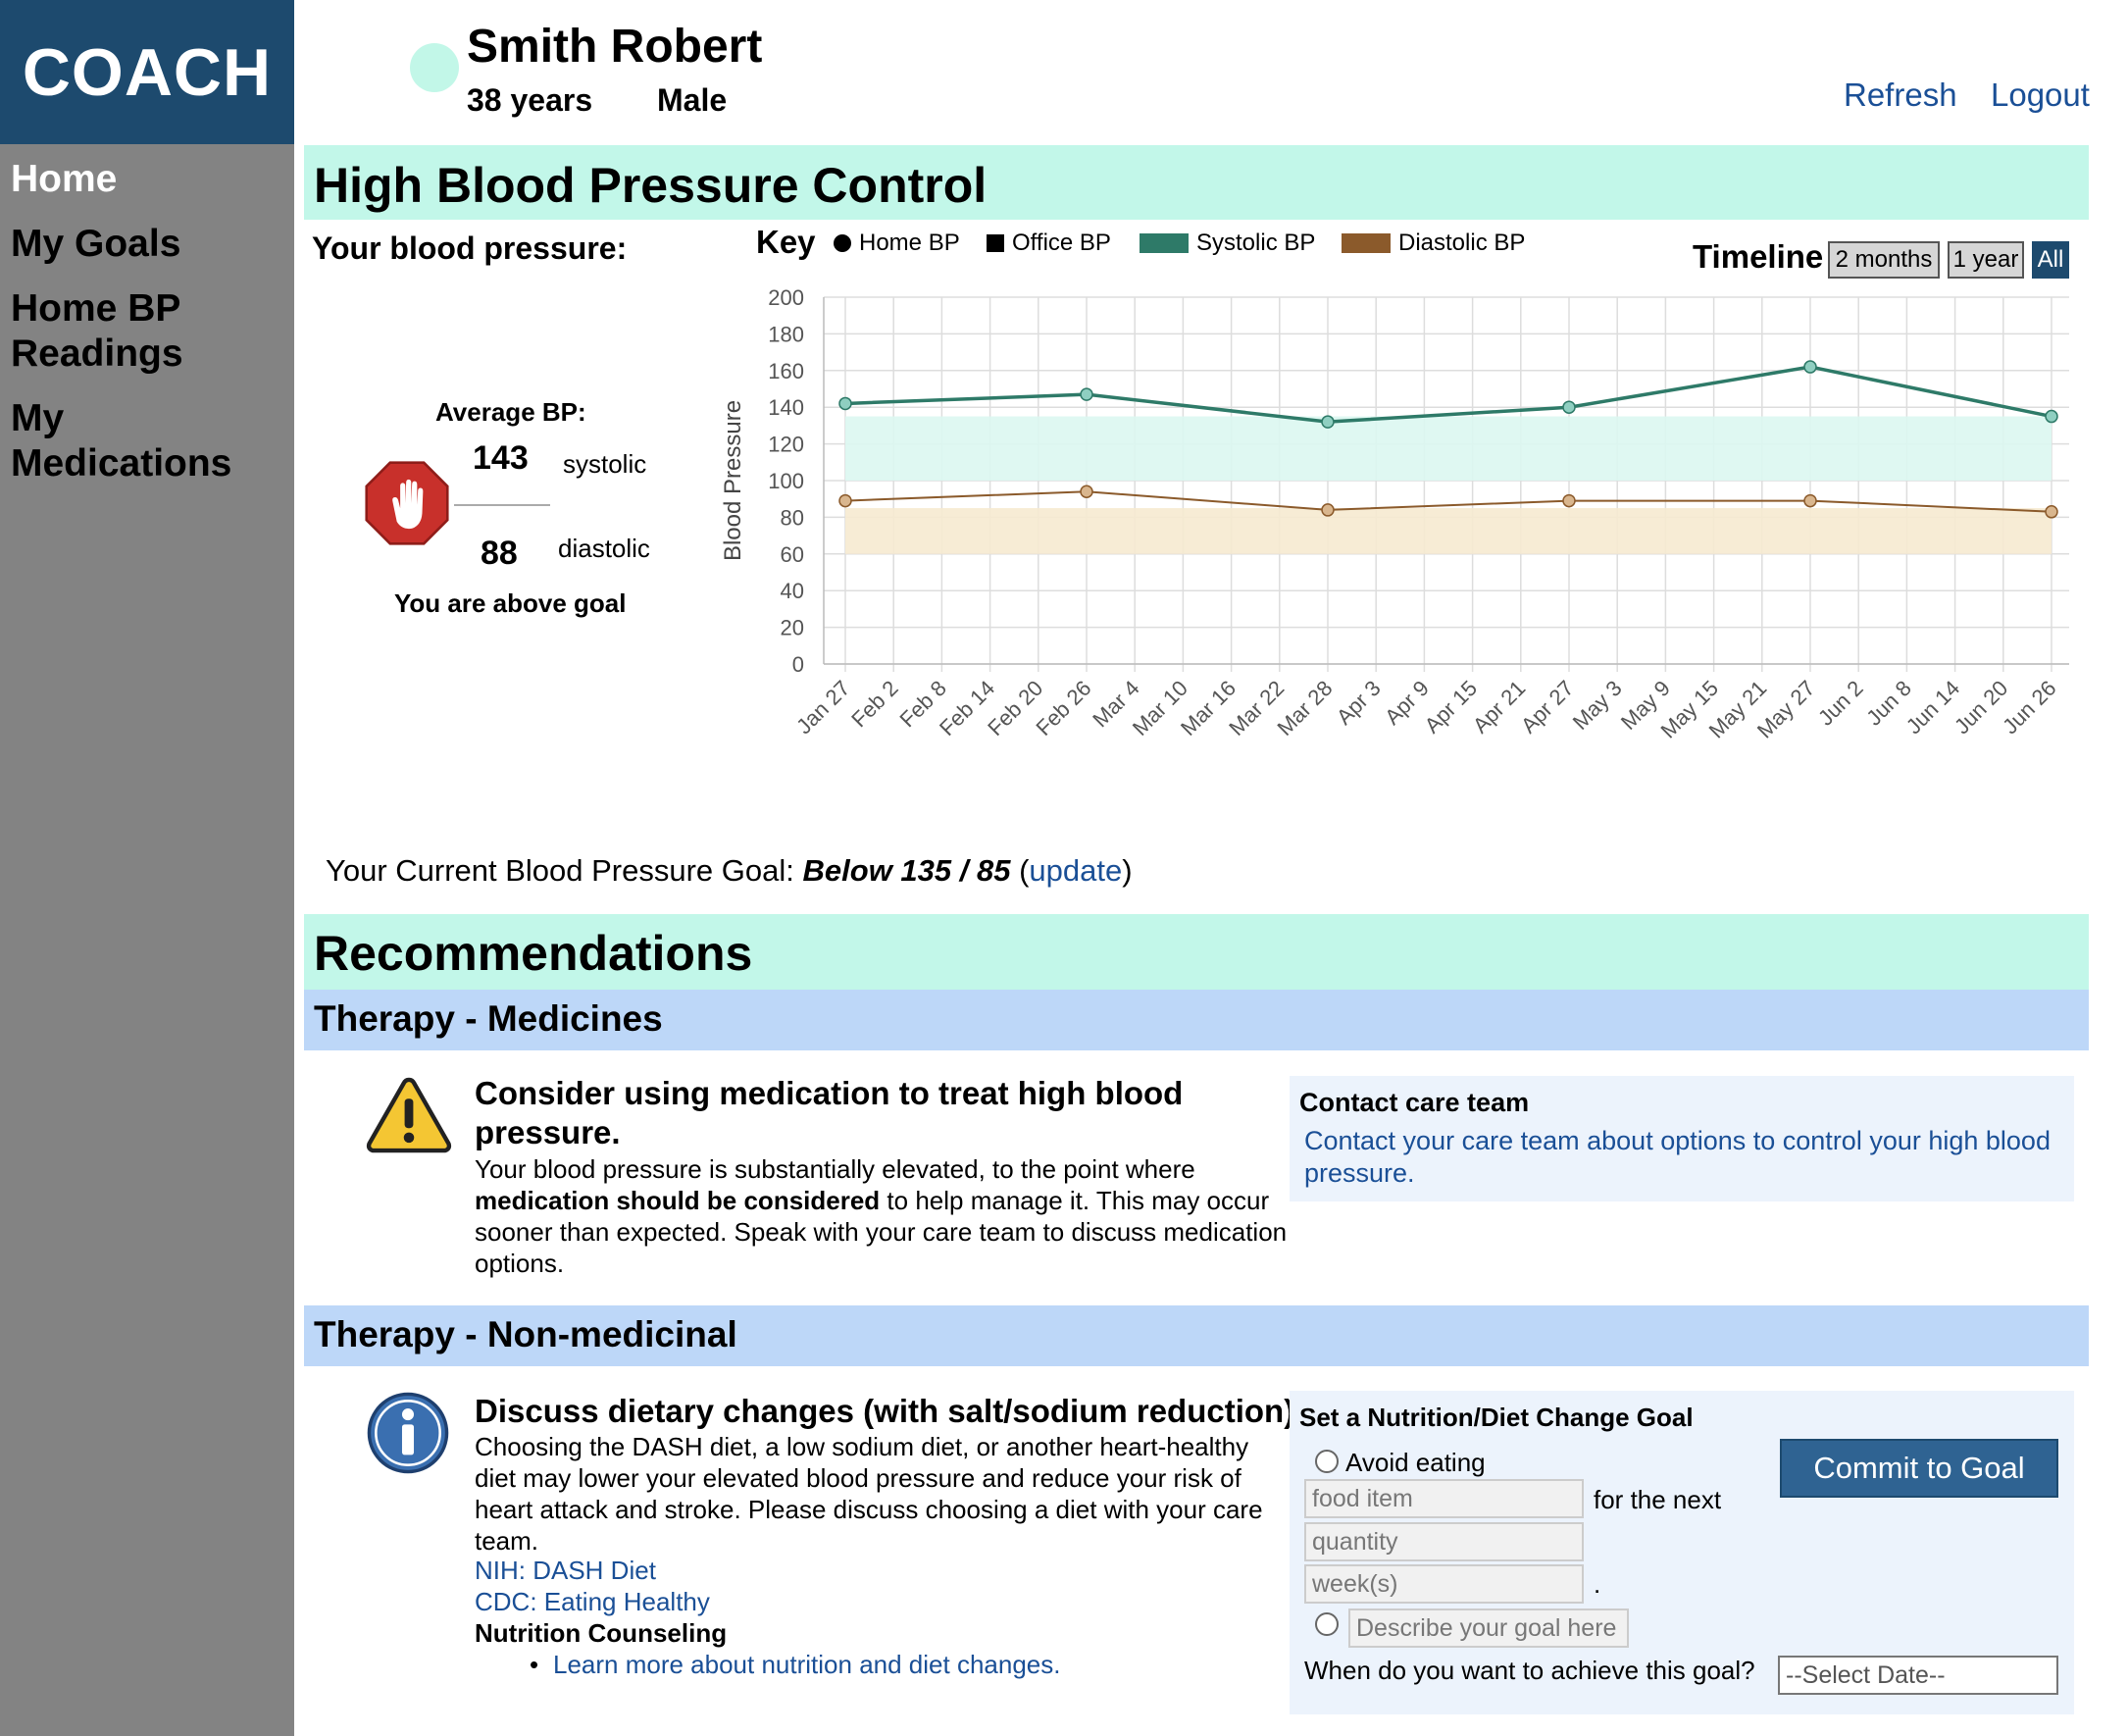 This screenshot has width=2128, height=1736. What do you see at coordinates (1597, 706) in the screenshot?
I see `x-tick-label: May 3` at bounding box center [1597, 706].